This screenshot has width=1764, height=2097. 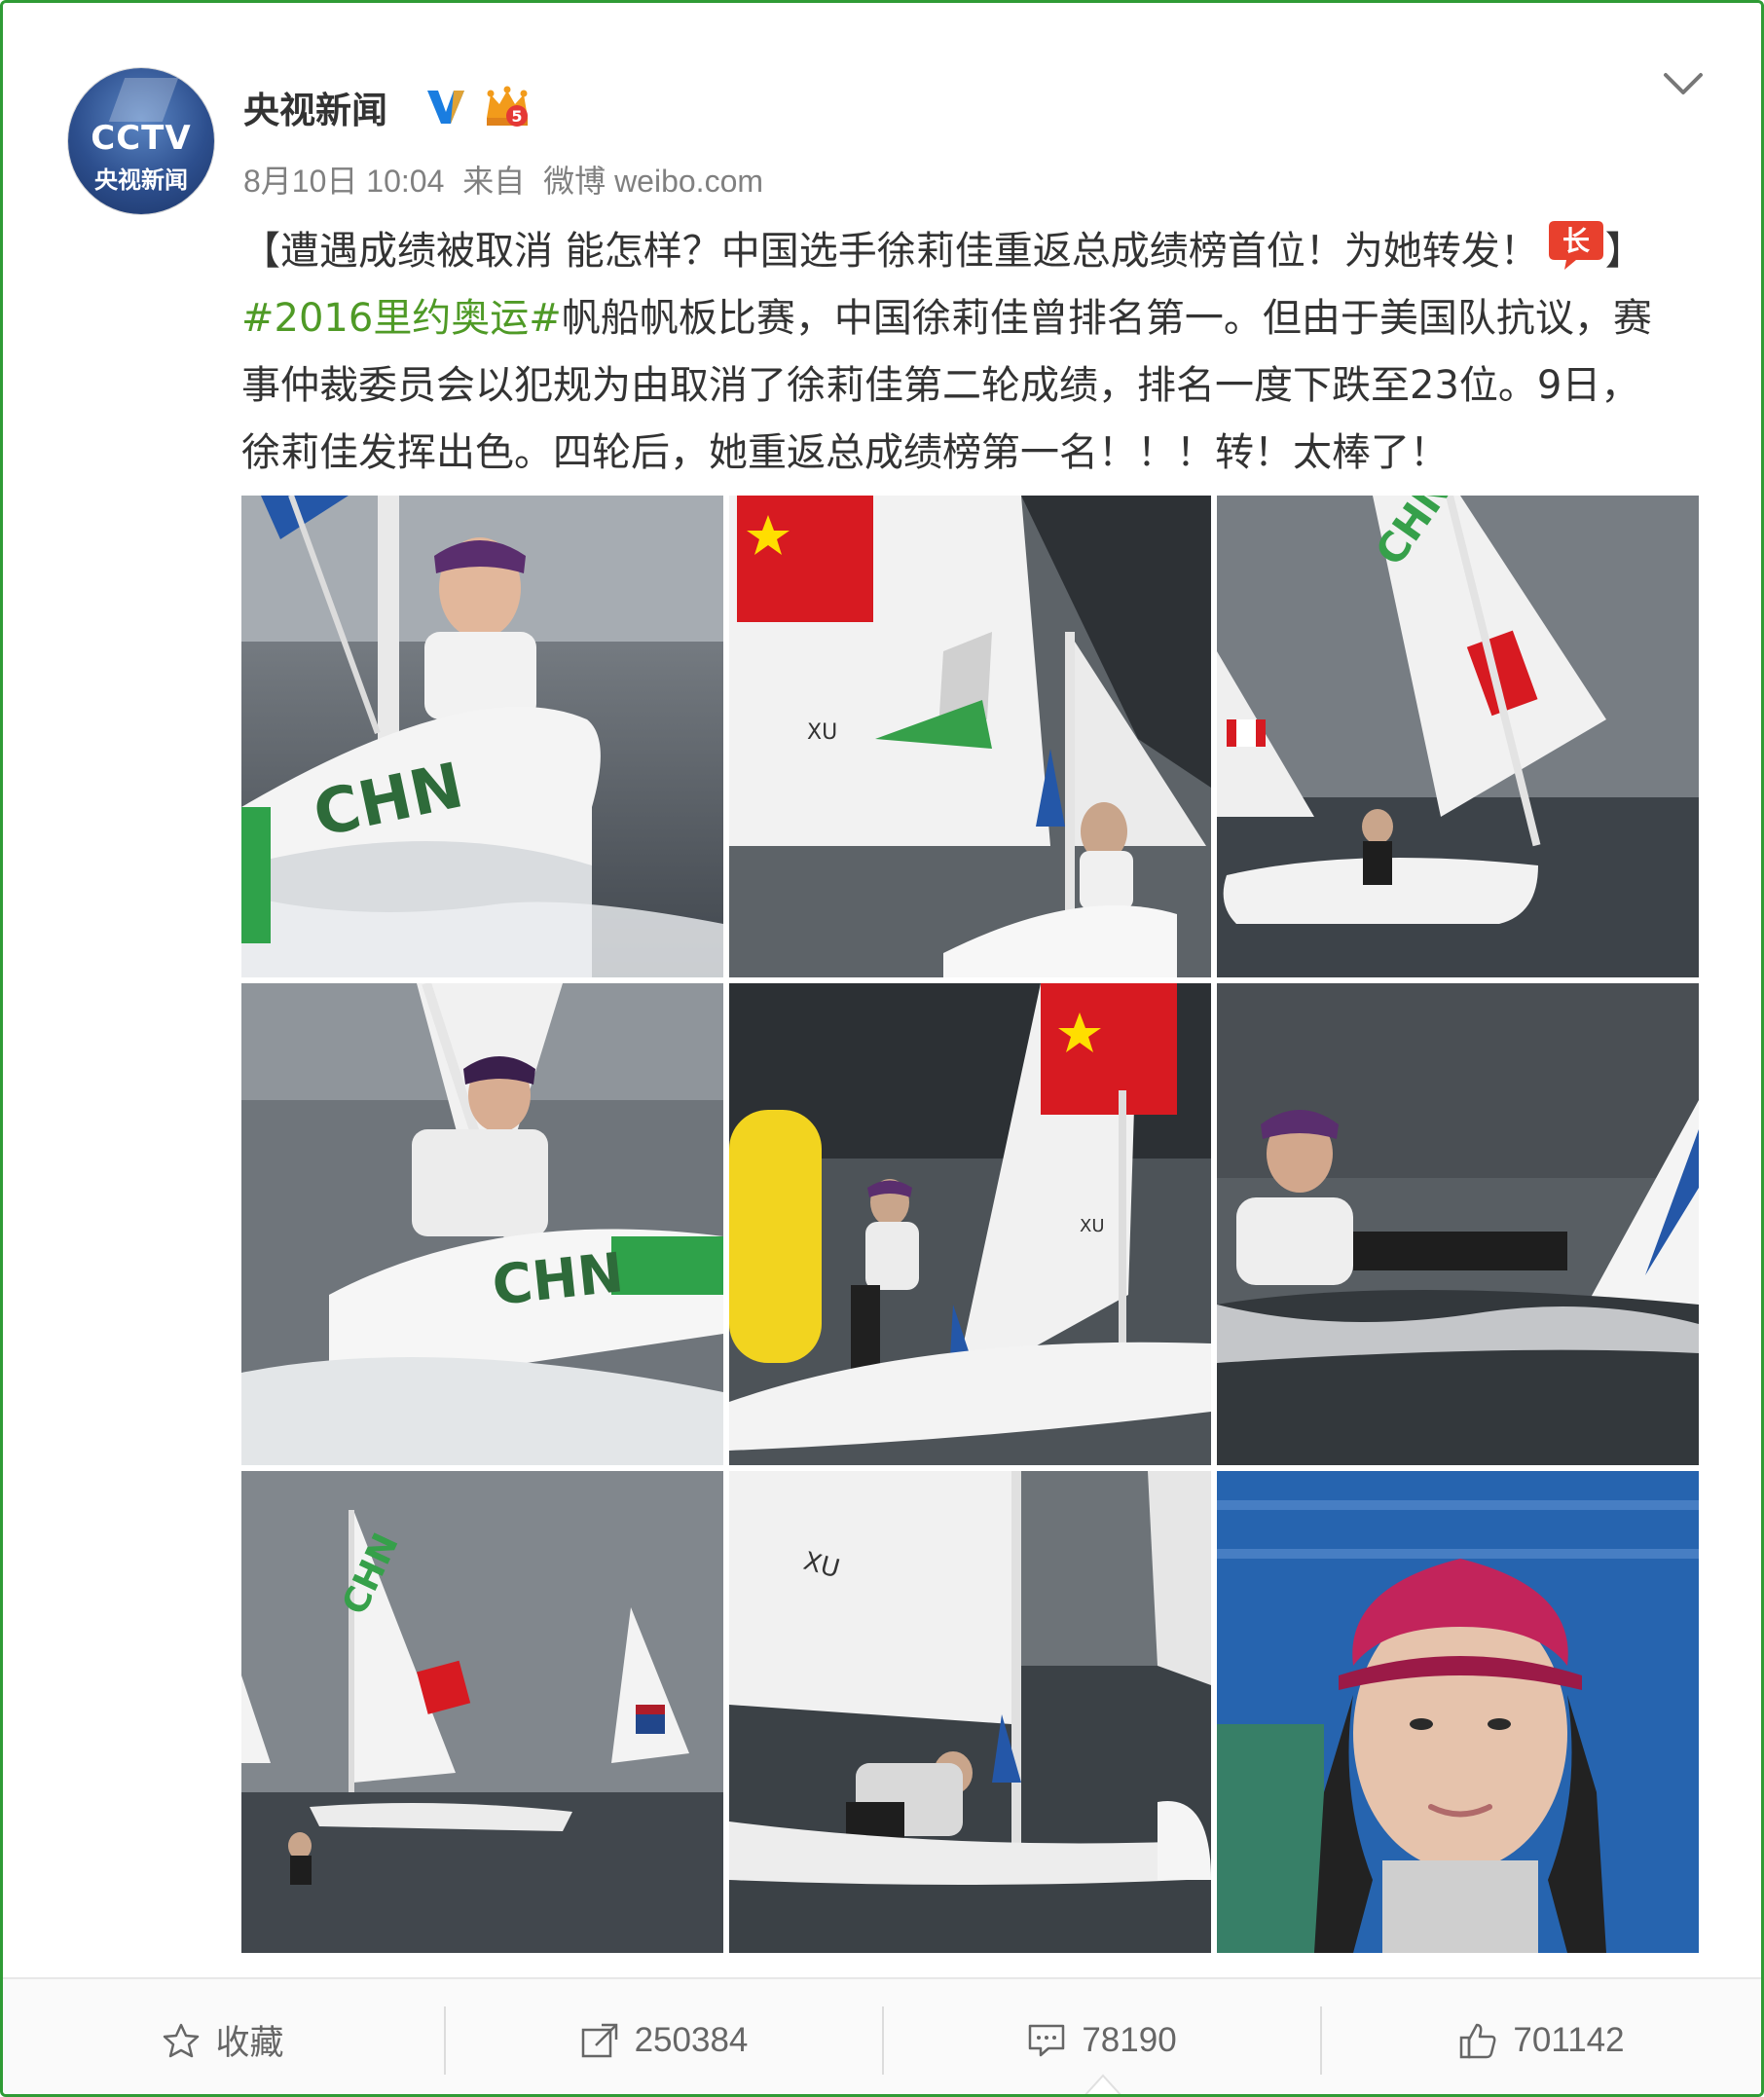 I want to click on repost-icon, so click(x=599, y=2040).